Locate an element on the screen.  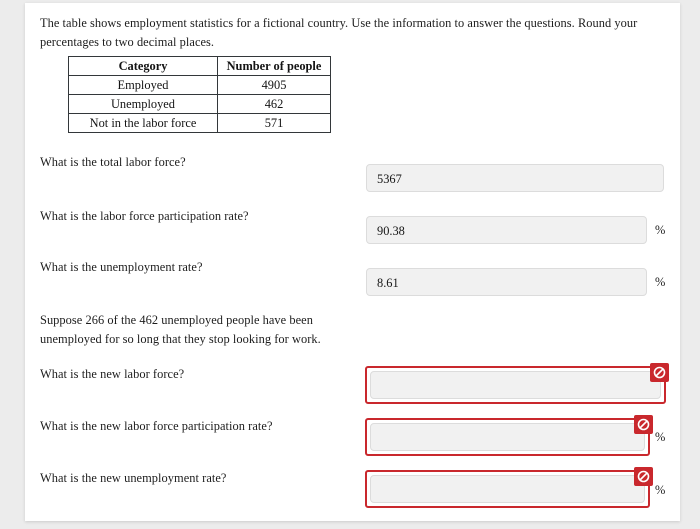
percent-label-new-participation-rate: % is located at coordinates (660, 437).